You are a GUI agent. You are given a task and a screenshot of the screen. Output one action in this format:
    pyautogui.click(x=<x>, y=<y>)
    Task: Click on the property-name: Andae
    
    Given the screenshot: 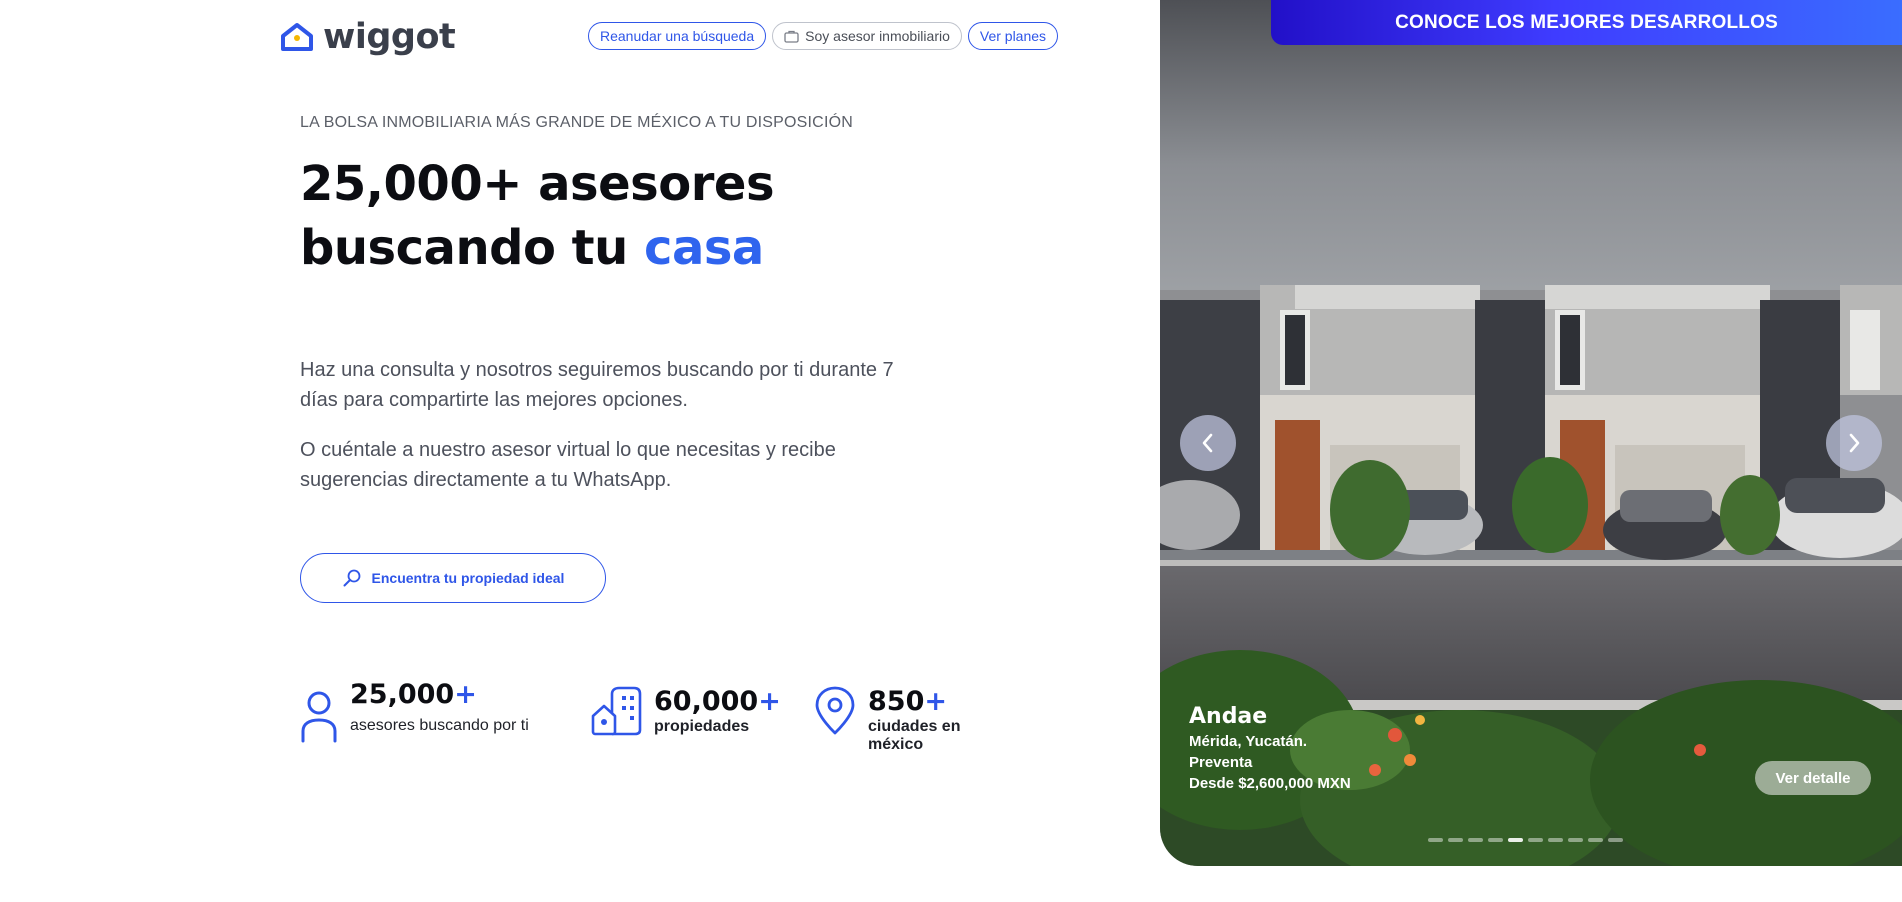 What is the action you would take?
    pyautogui.click(x=1228, y=716)
    